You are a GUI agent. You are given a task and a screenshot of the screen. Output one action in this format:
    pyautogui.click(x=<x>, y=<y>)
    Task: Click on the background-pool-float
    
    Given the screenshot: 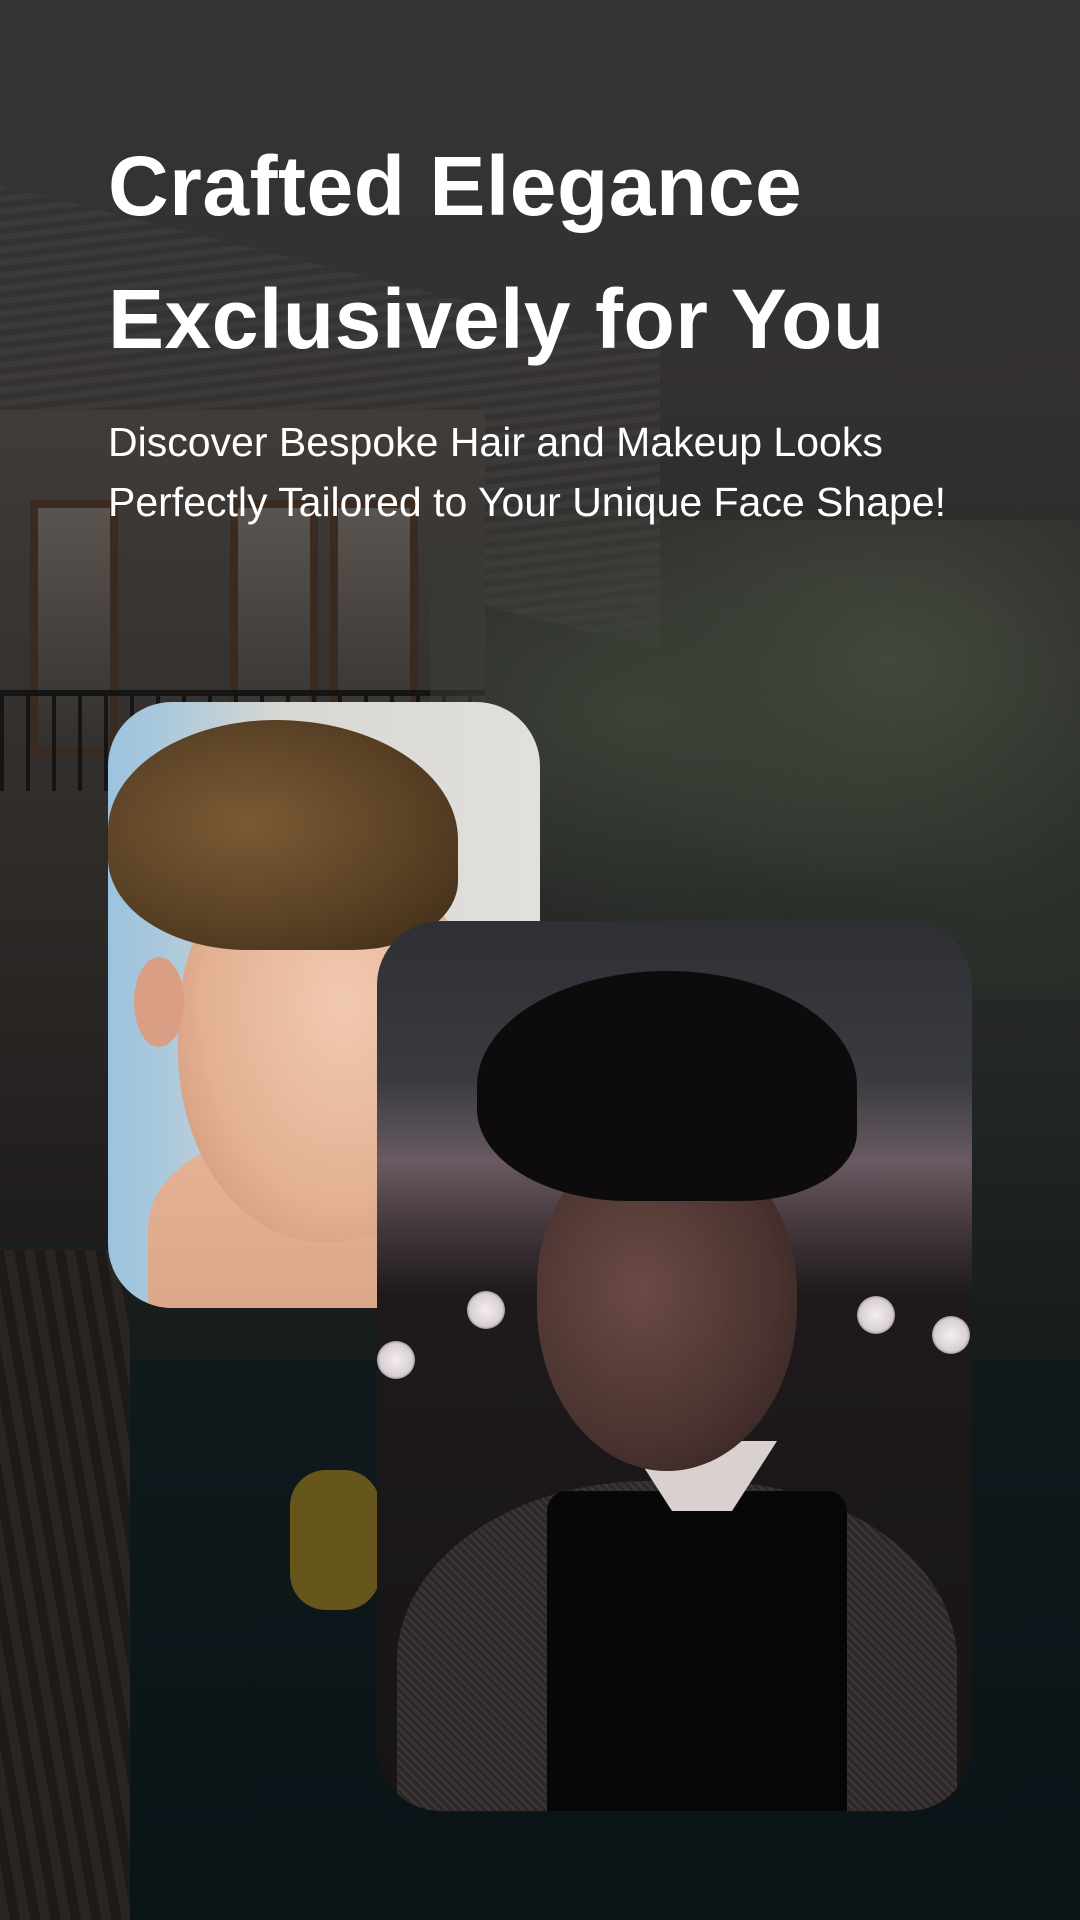 What is the action you would take?
    pyautogui.click(x=335, y=1540)
    